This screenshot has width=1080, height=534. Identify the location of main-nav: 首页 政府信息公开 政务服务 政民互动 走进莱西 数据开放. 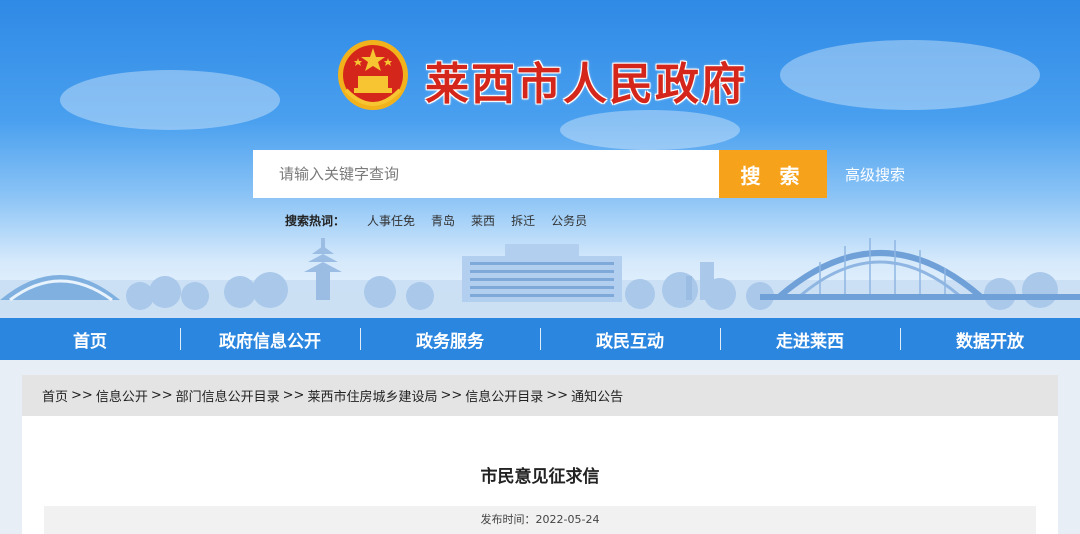
(540, 339).